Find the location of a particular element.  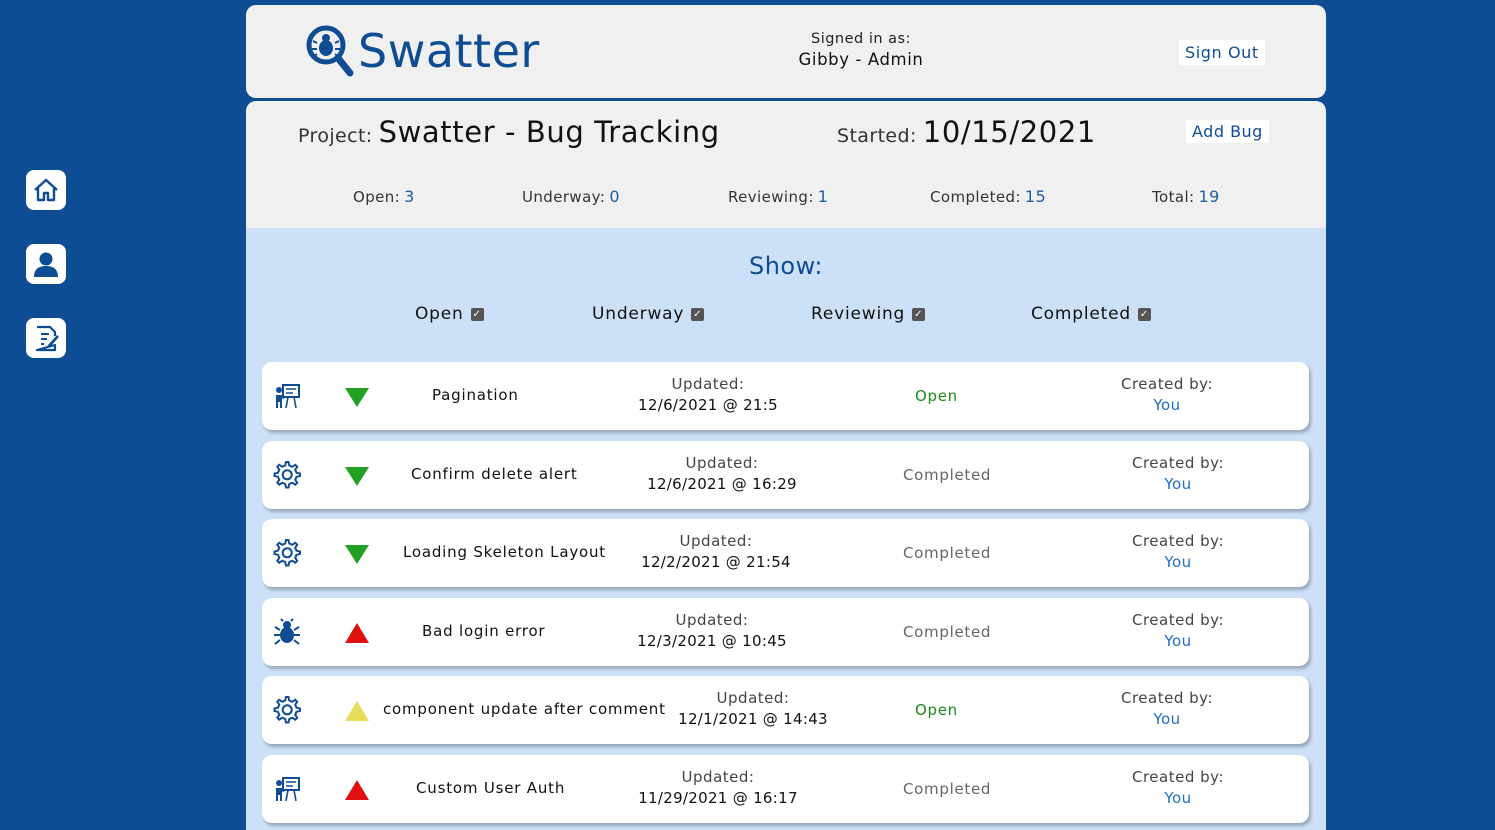

stat-value: 3 is located at coordinates (409, 196).